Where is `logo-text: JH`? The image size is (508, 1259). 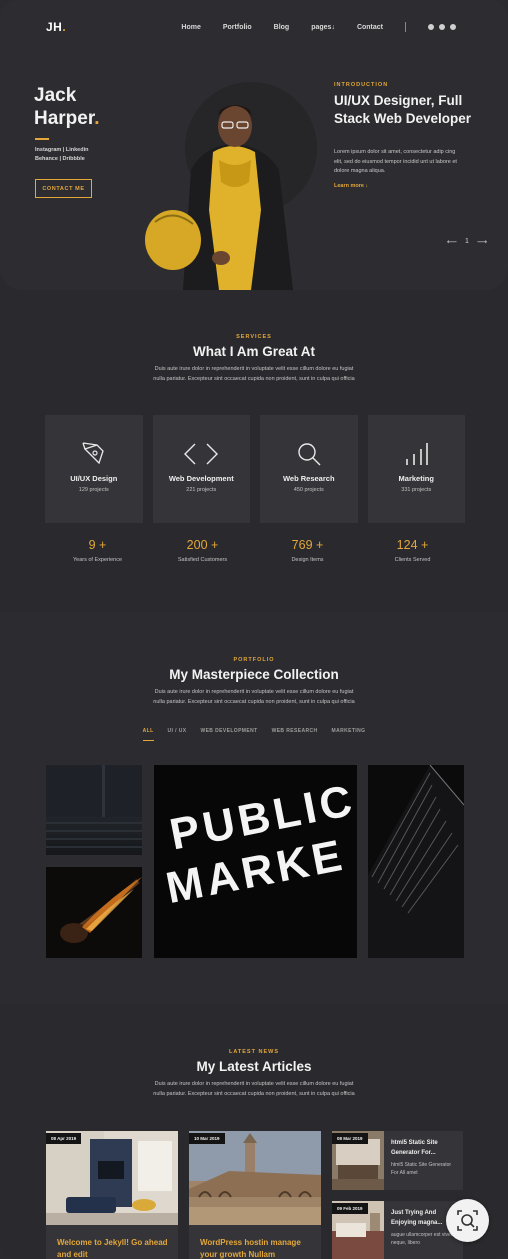
logo-text: JH is located at coordinates (54, 27).